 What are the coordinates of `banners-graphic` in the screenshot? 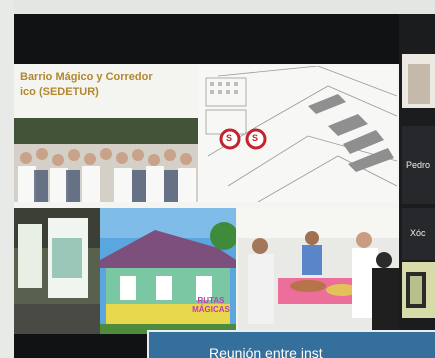 It's located at (57, 271).